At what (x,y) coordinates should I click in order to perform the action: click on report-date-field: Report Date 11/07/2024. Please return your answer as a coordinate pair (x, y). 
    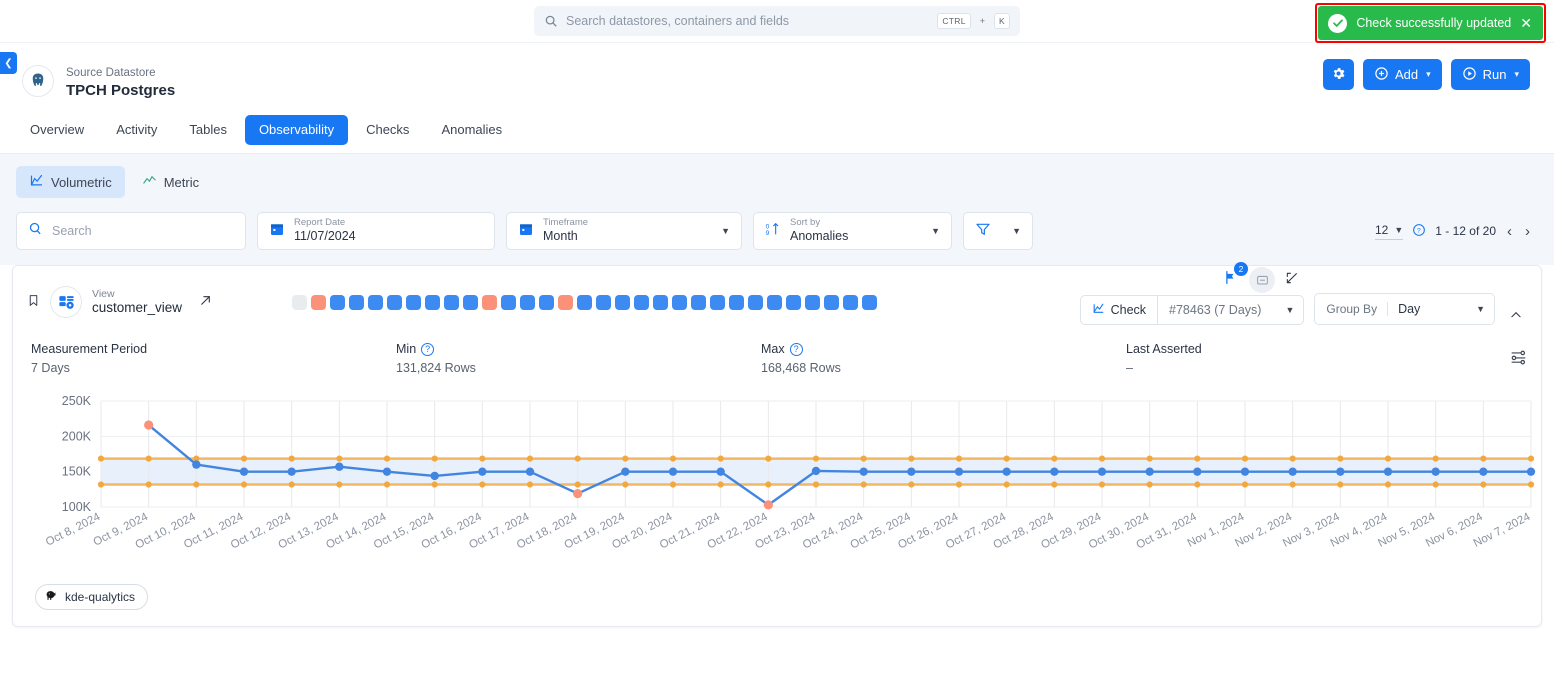
    Looking at the image, I should click on (376, 231).